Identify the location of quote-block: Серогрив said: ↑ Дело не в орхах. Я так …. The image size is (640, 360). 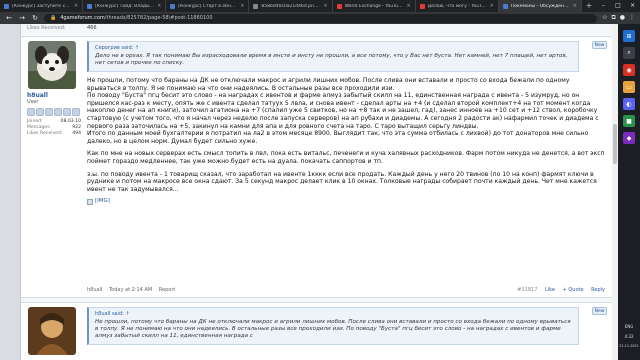
(333, 56).